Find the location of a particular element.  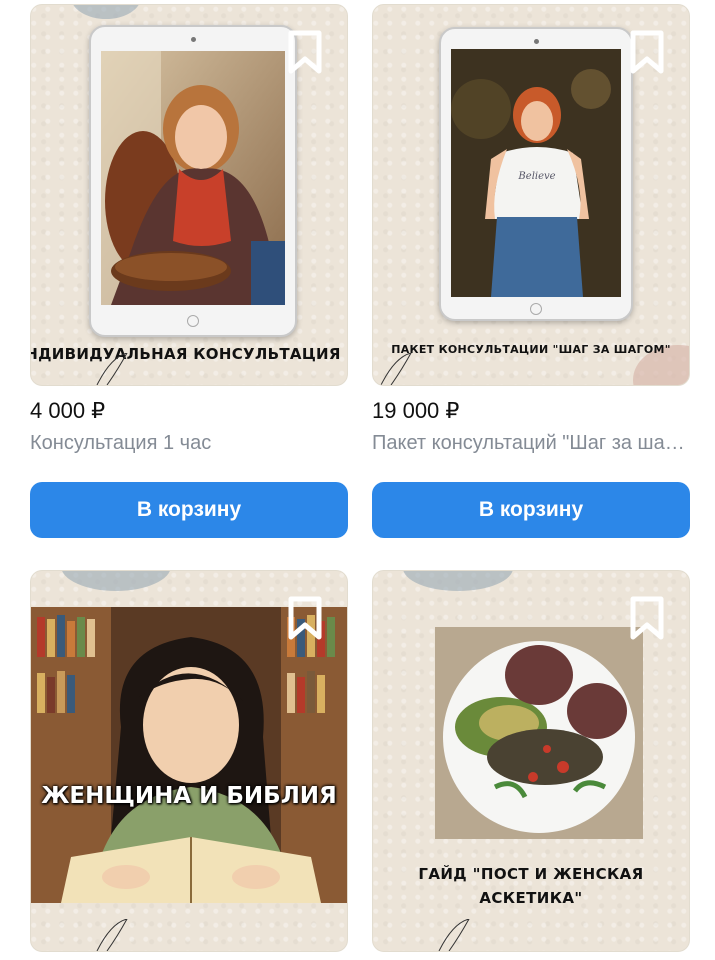

image-caption: ЖЕНЩИНА И БИБЛИЯ is located at coordinates (189, 796).